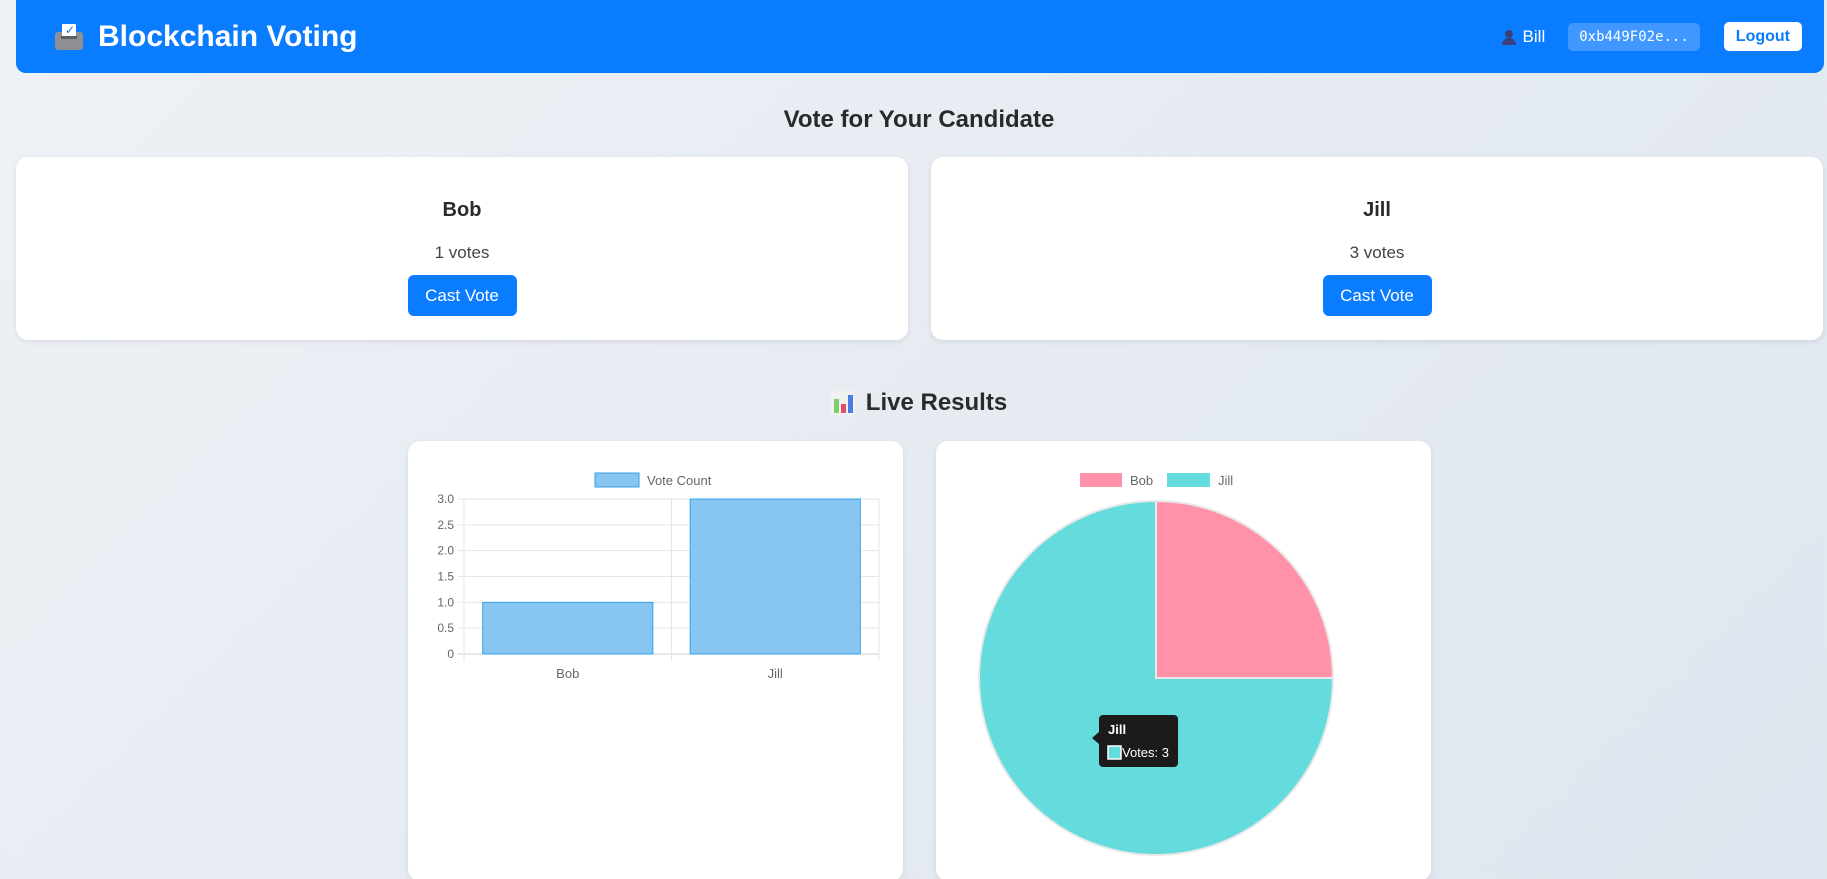 The width and height of the screenshot is (1827, 879). I want to click on candidate-card-jill: Jill 3 votes Cast Vote, so click(1377, 248).